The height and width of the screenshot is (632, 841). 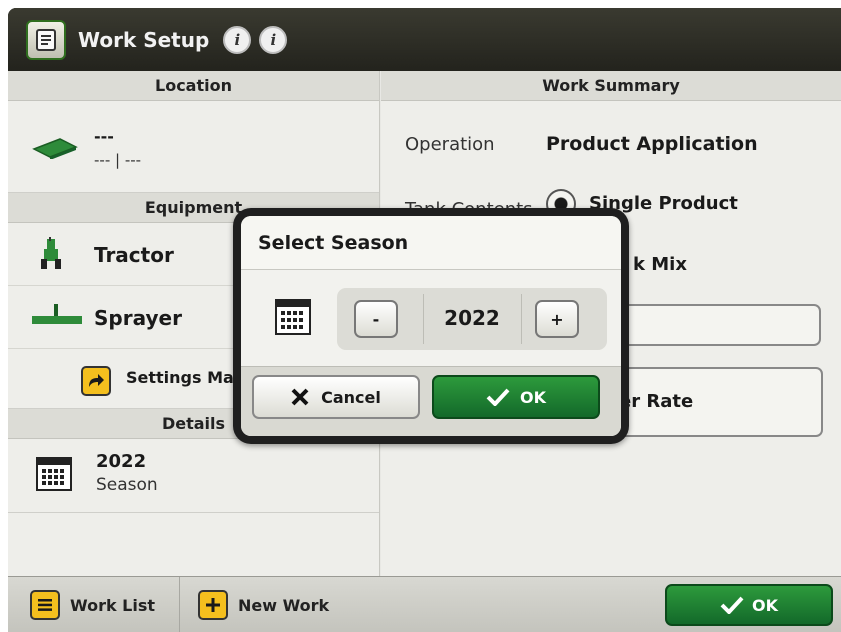 What do you see at coordinates (237, 39) in the screenshot?
I see `info-icon: i` at bounding box center [237, 39].